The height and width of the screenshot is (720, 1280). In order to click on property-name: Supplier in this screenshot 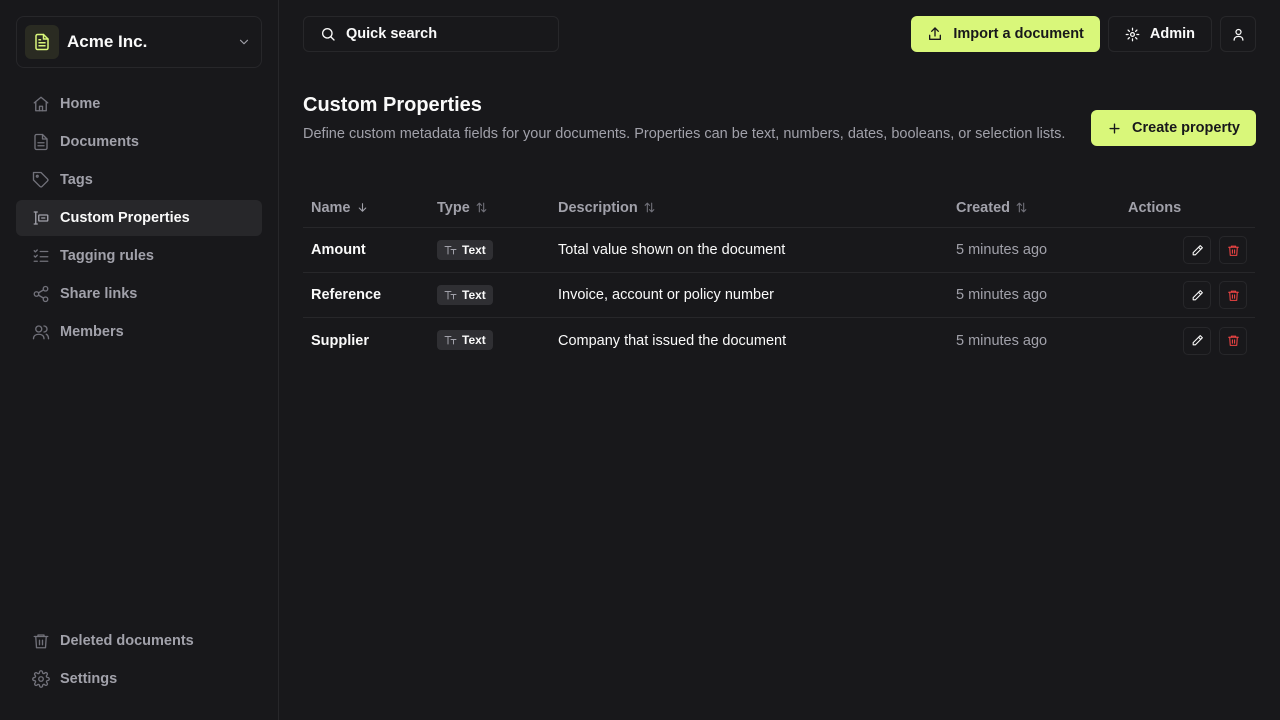, I will do `click(340, 340)`.